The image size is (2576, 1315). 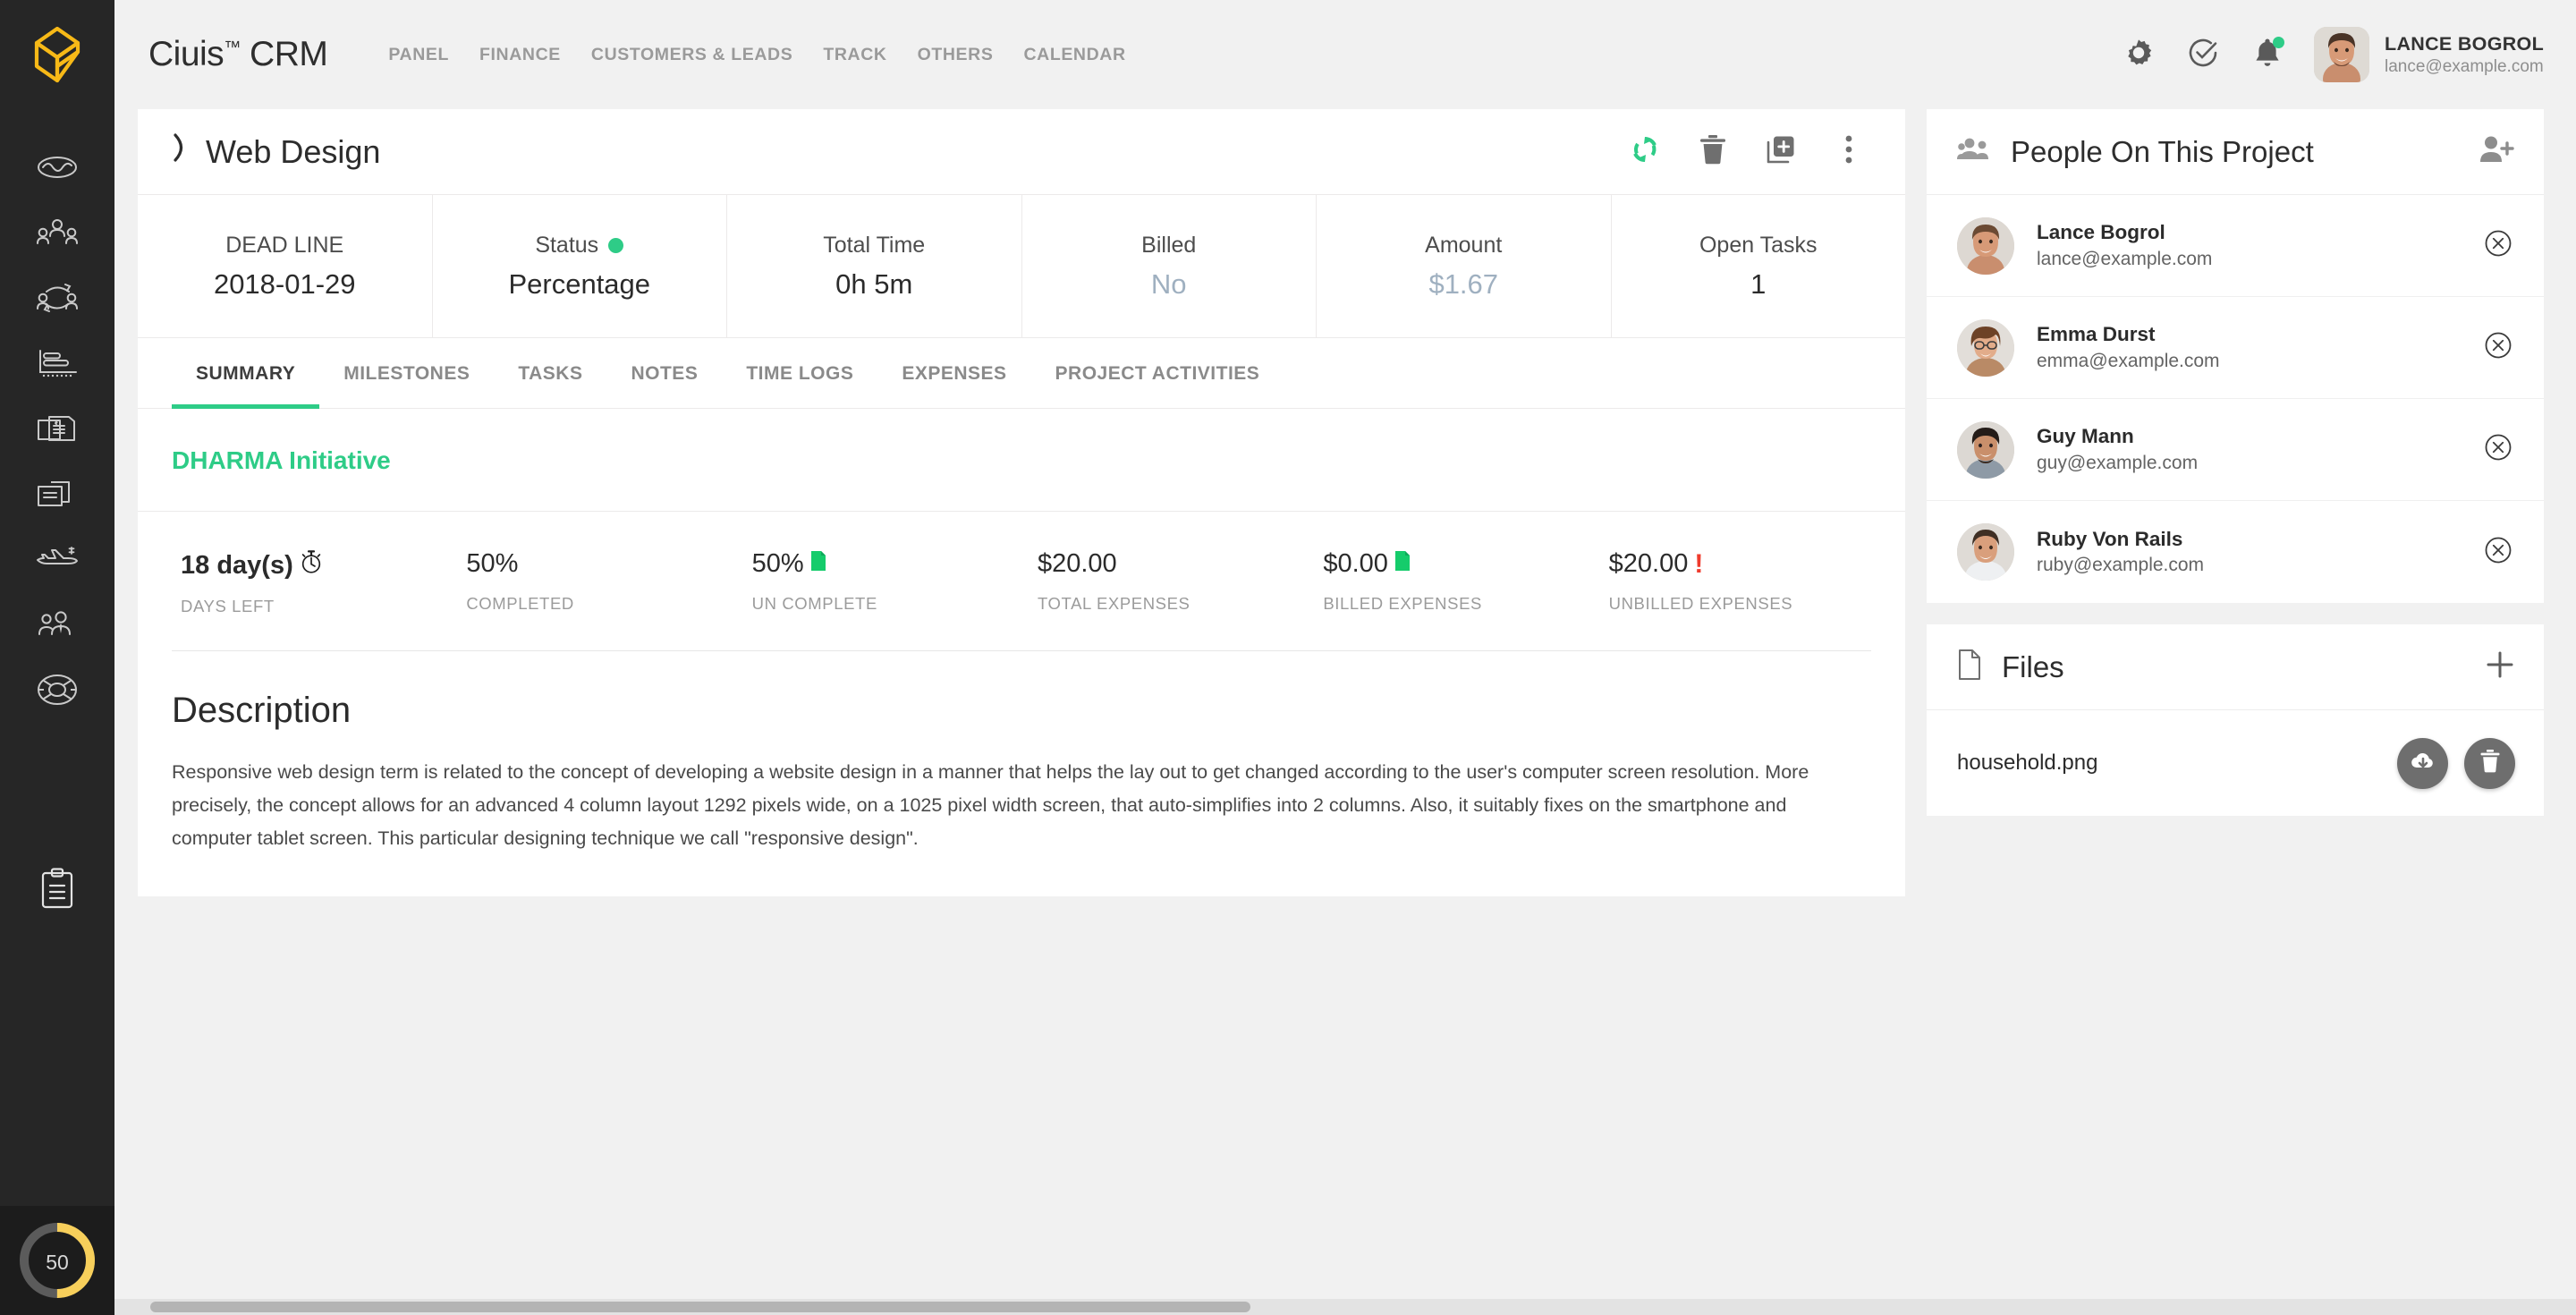 What do you see at coordinates (874, 245) in the screenshot?
I see `stat-label: Total Time` at bounding box center [874, 245].